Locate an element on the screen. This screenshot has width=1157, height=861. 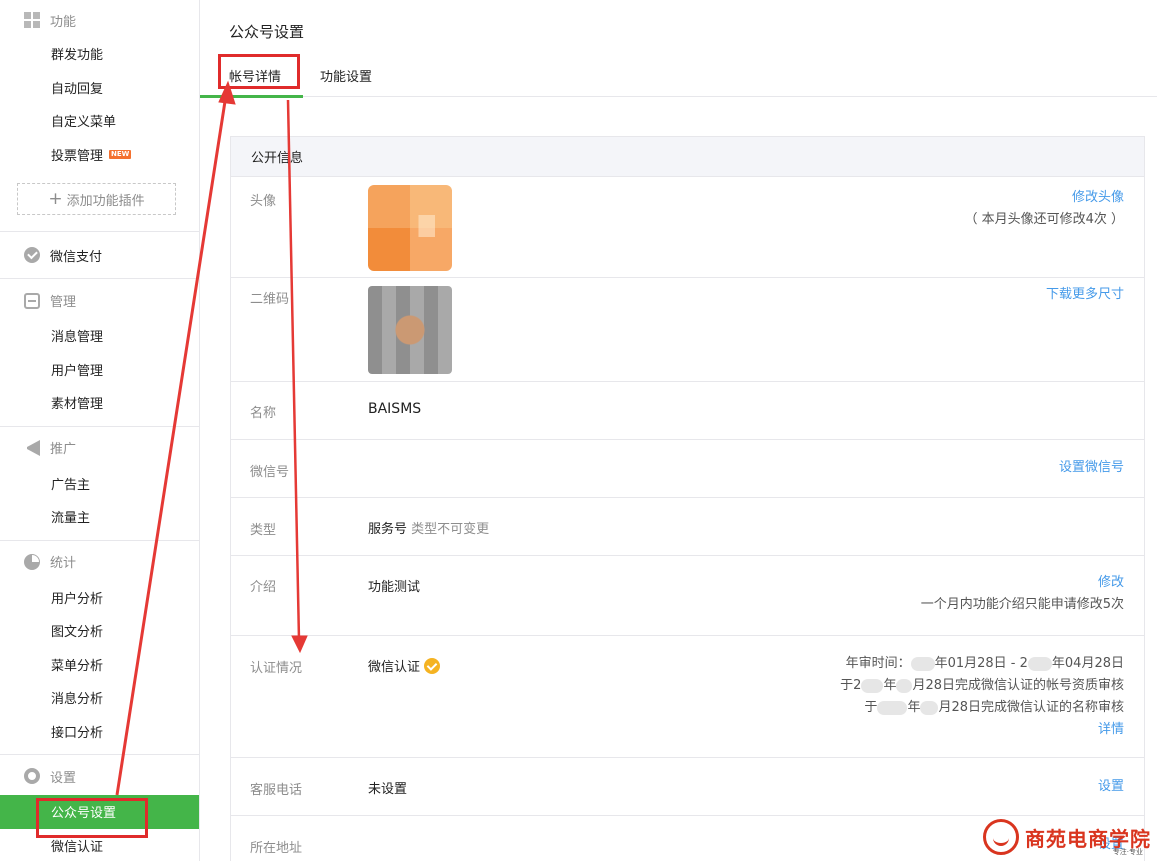
sidebar-item-label: 投票管理 is located at coordinates (77, 156).